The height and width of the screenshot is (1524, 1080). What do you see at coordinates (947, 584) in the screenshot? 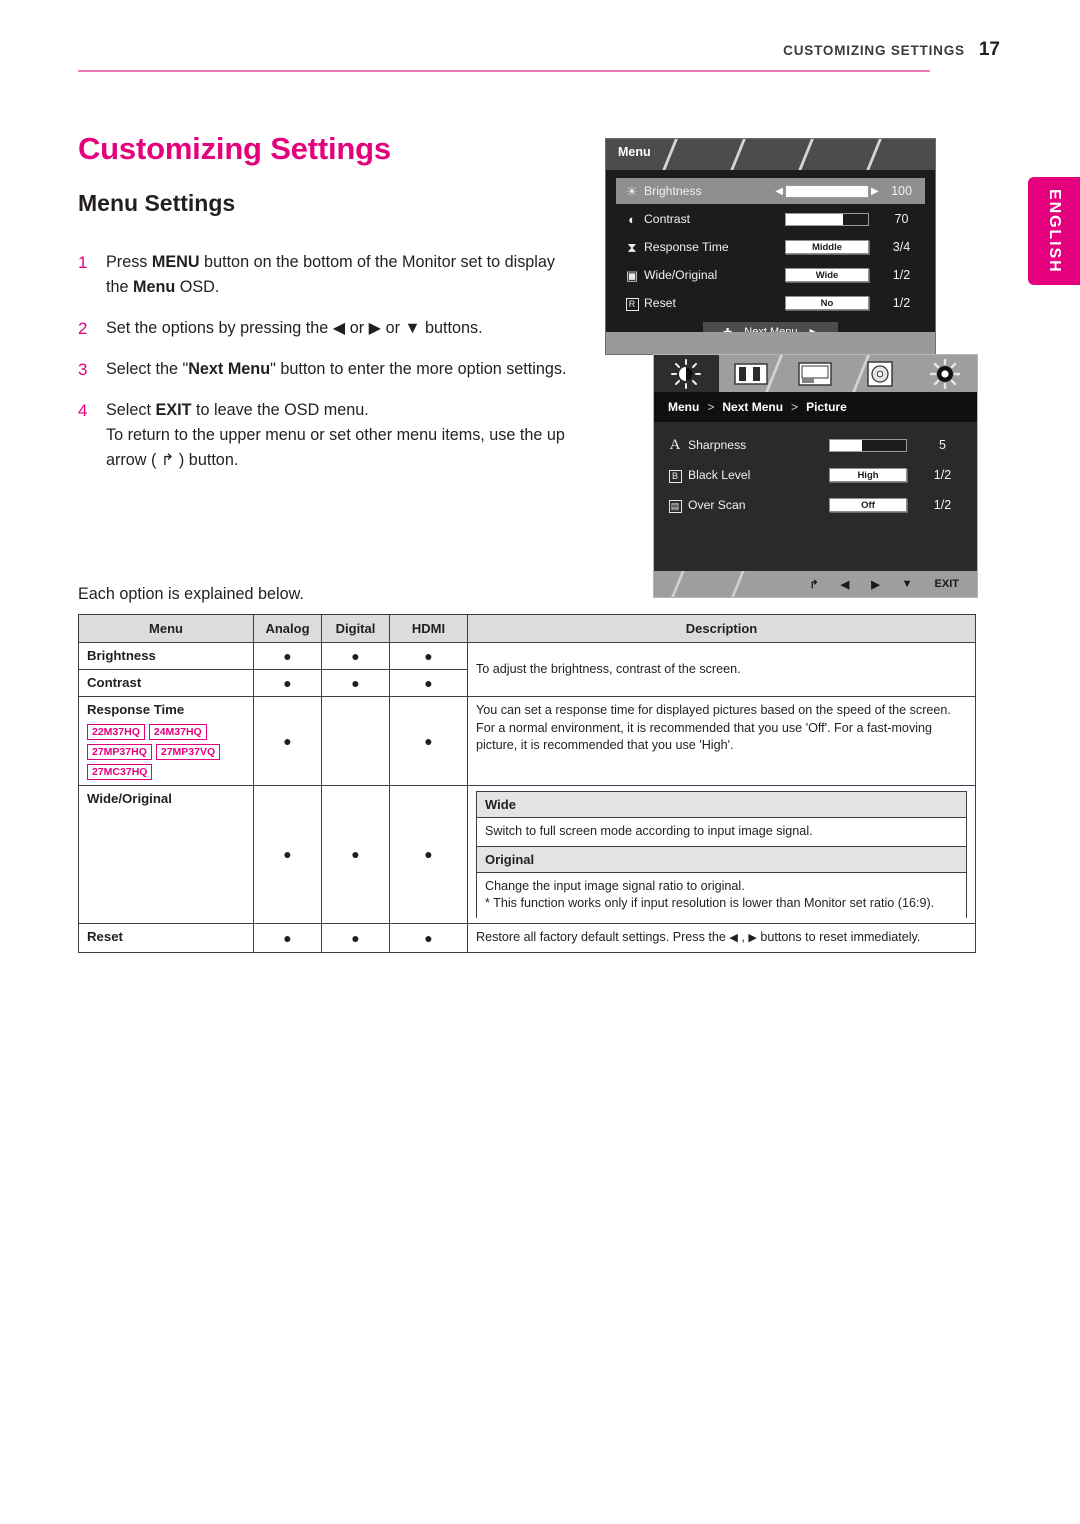
I see `osd-footer-button-4: EXIT` at bounding box center [947, 584].